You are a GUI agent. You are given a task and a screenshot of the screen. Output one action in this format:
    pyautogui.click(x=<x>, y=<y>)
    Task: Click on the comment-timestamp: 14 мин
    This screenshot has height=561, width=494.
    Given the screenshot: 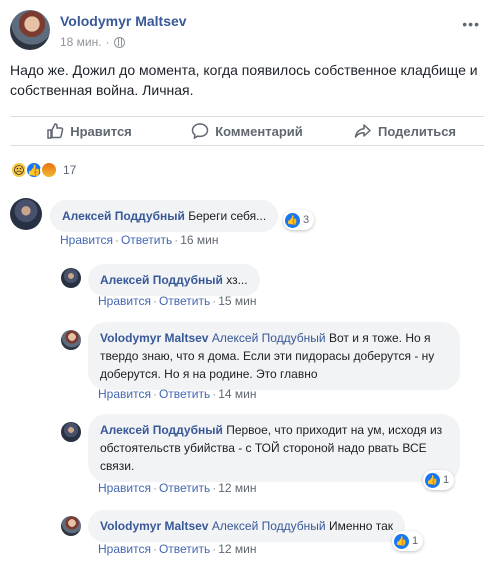 What is the action you would take?
    pyautogui.click(x=237, y=394)
    